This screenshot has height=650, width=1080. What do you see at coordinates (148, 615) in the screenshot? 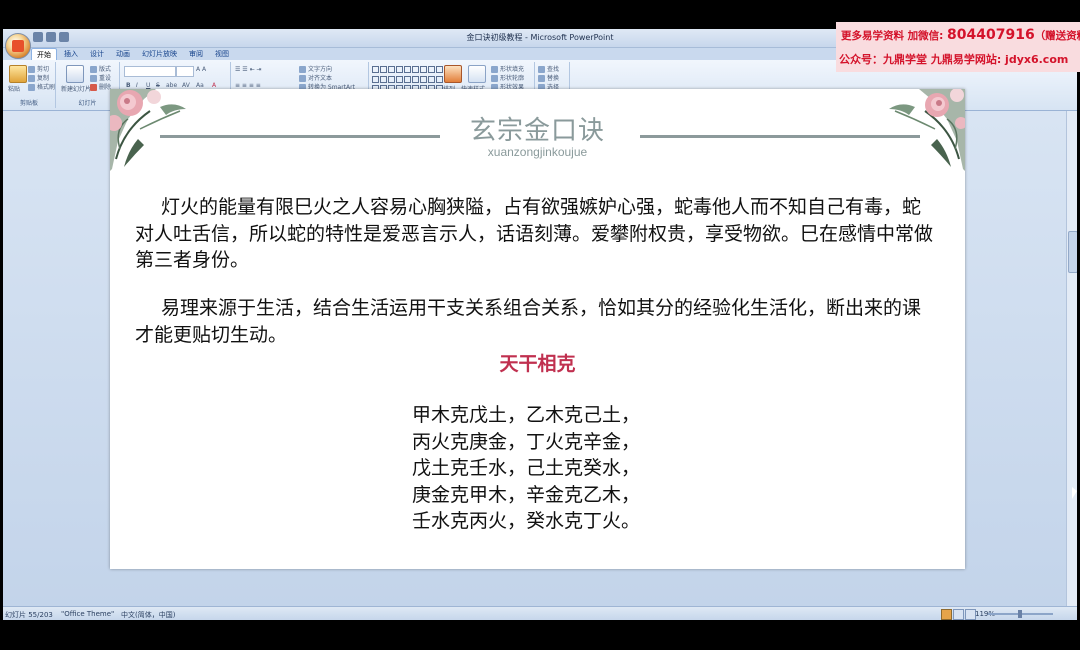
I see `language-indicator: 中文(简体，中国)` at bounding box center [148, 615].